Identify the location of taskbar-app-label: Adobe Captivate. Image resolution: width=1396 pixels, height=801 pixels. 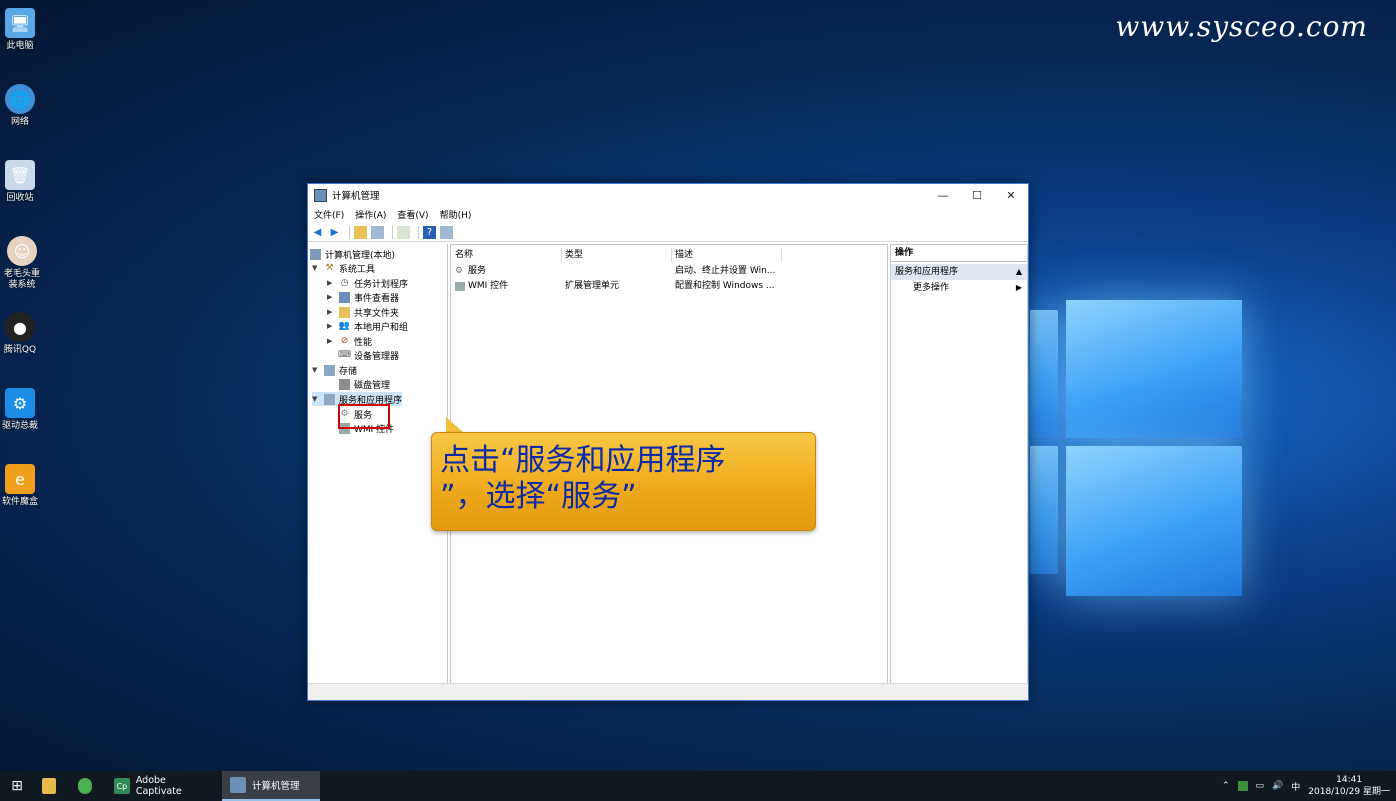
(158, 786).